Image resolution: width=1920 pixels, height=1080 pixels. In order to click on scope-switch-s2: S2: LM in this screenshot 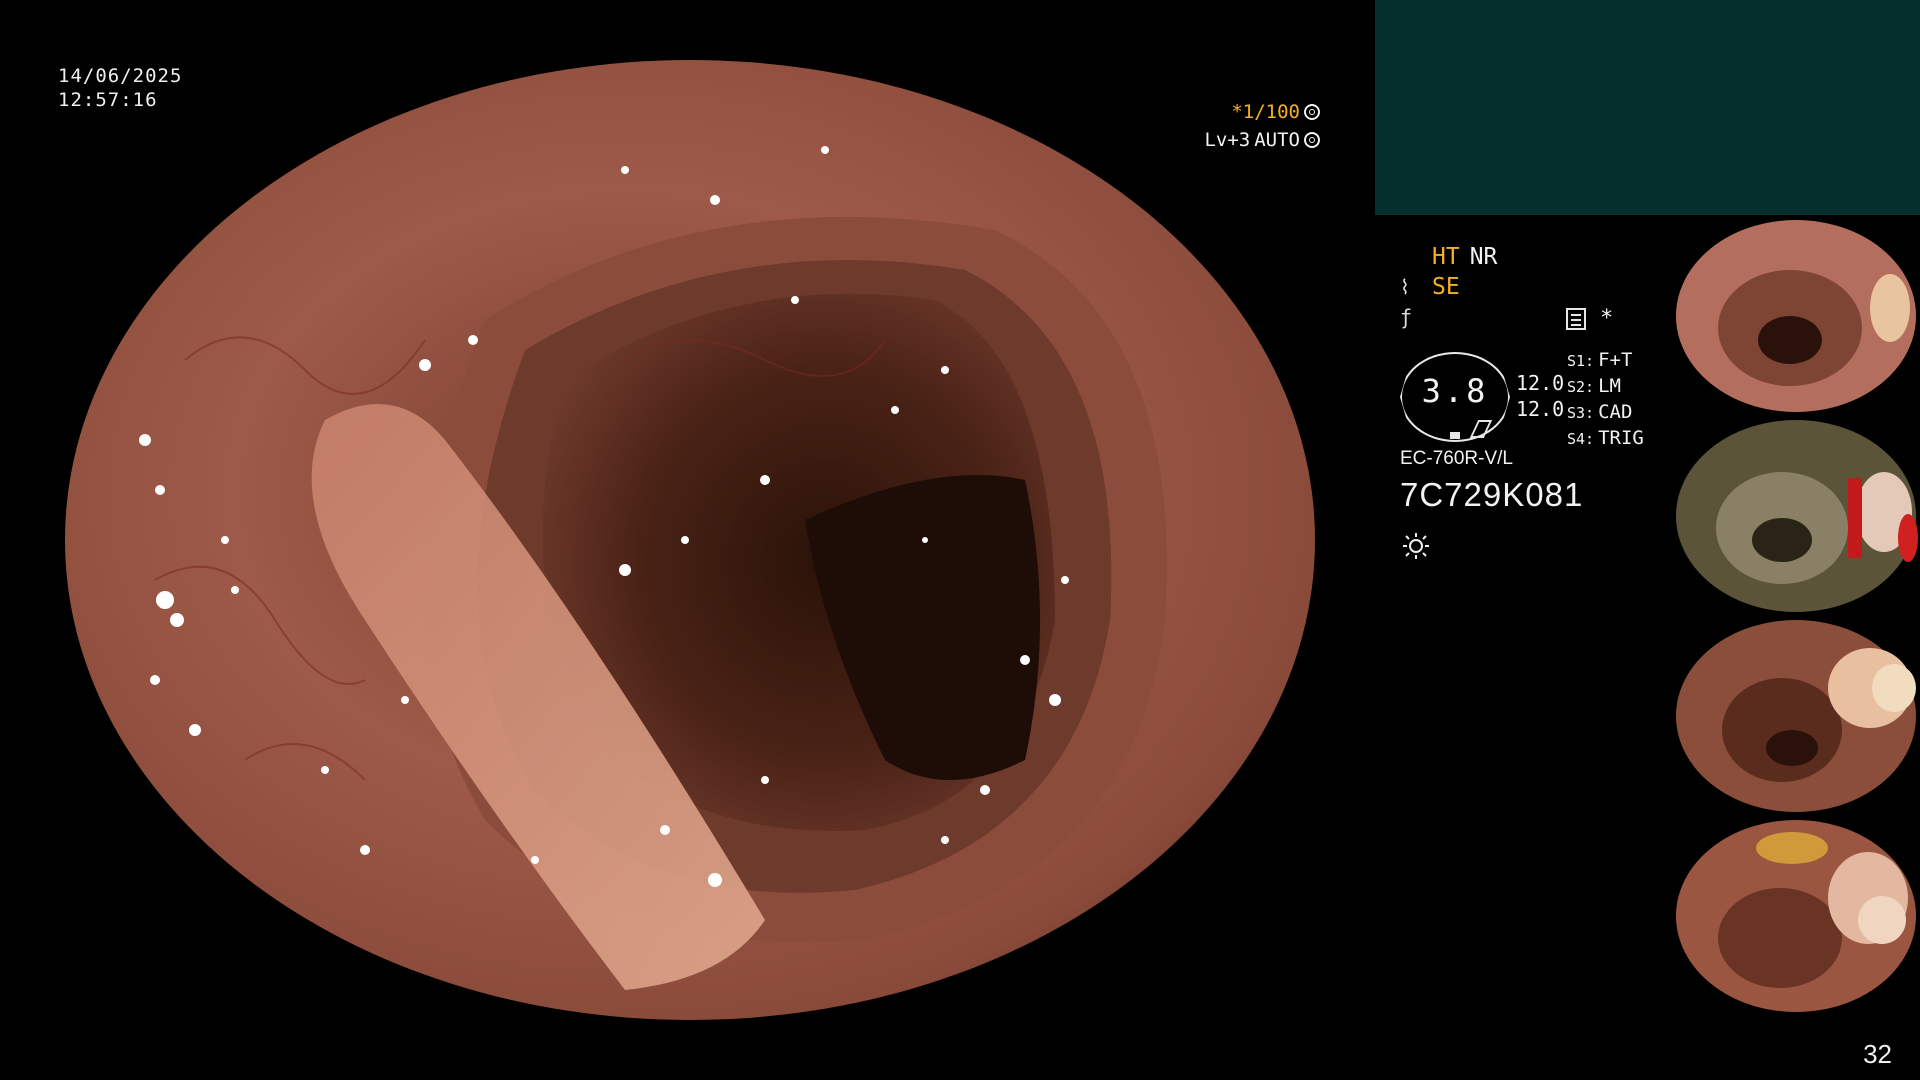, I will do `click(1594, 386)`.